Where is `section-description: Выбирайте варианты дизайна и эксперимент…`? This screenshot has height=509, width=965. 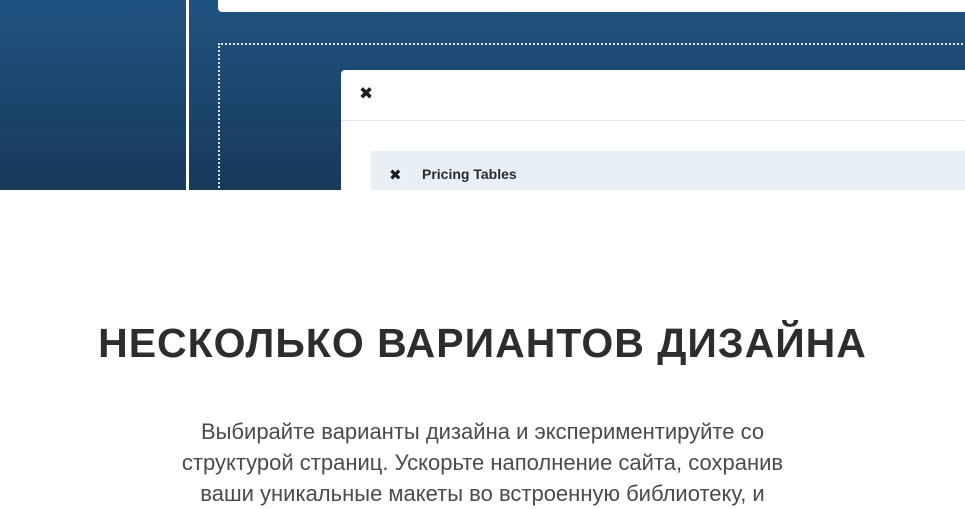
section-description: Выбирайте варианты дизайна и эксперимент… is located at coordinates (482, 462).